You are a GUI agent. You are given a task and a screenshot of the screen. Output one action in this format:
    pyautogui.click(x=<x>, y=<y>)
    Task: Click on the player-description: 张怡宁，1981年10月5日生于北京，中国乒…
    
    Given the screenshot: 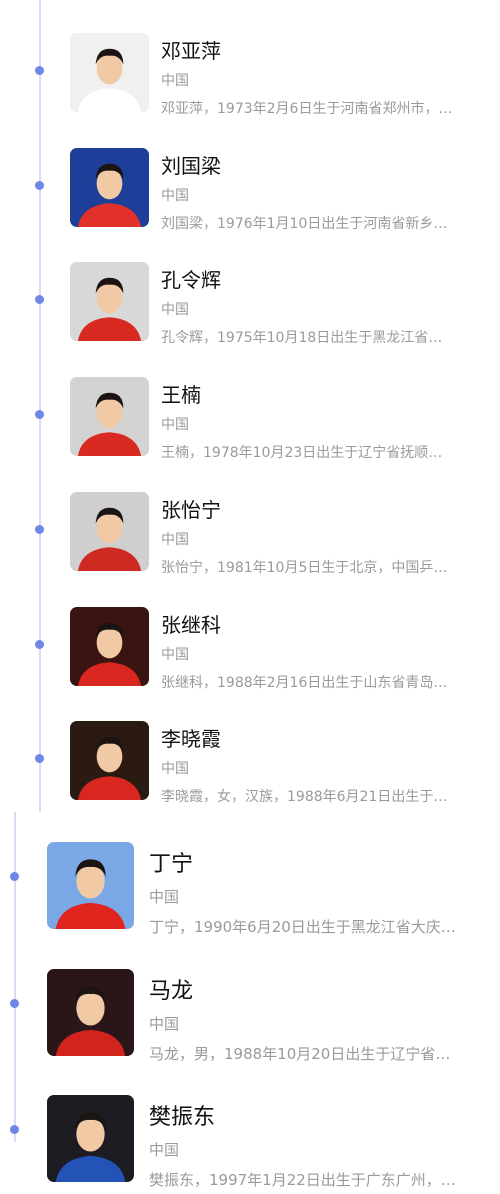 What is the action you would take?
    pyautogui.click(x=304, y=567)
    